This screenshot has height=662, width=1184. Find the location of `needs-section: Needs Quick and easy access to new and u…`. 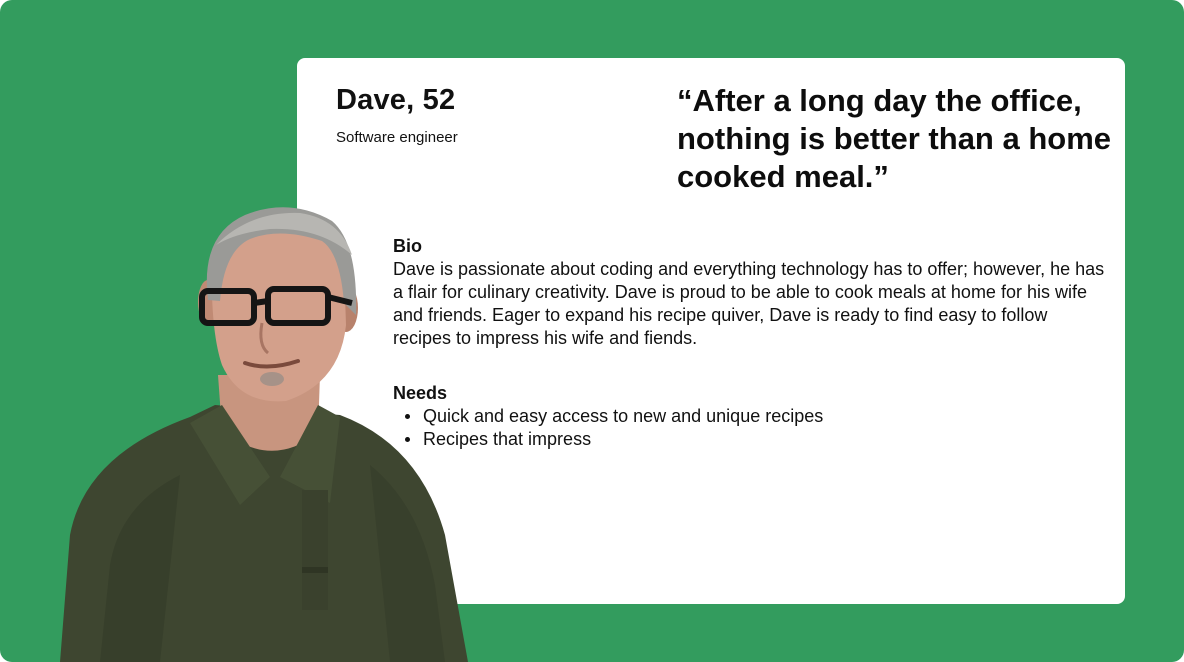

needs-section: Needs Quick and easy access to new and u… is located at coordinates (749, 416).